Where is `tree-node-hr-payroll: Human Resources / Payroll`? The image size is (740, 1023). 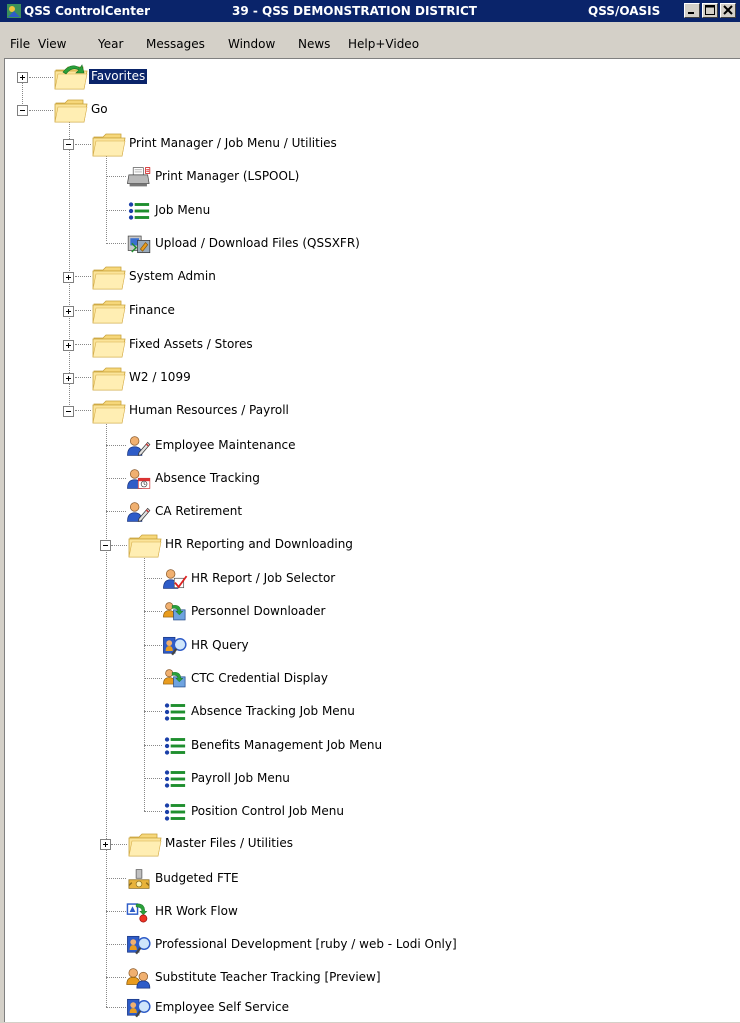
tree-node-hr-payroll: Human Resources / Payroll is located at coordinates (205, 411).